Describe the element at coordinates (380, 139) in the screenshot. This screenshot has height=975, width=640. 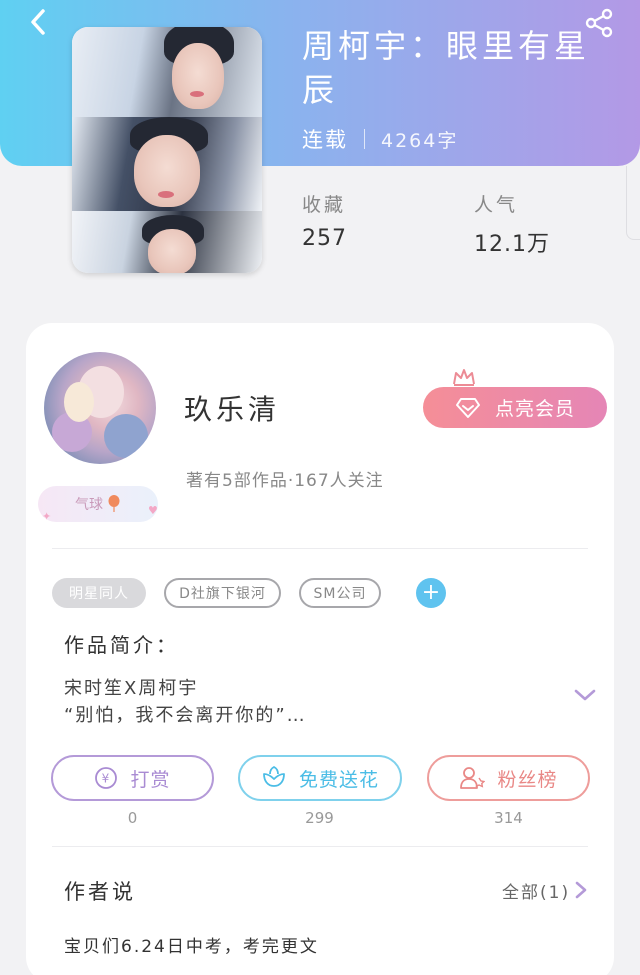
I see `book-status-line: 连载 4264字` at that location.